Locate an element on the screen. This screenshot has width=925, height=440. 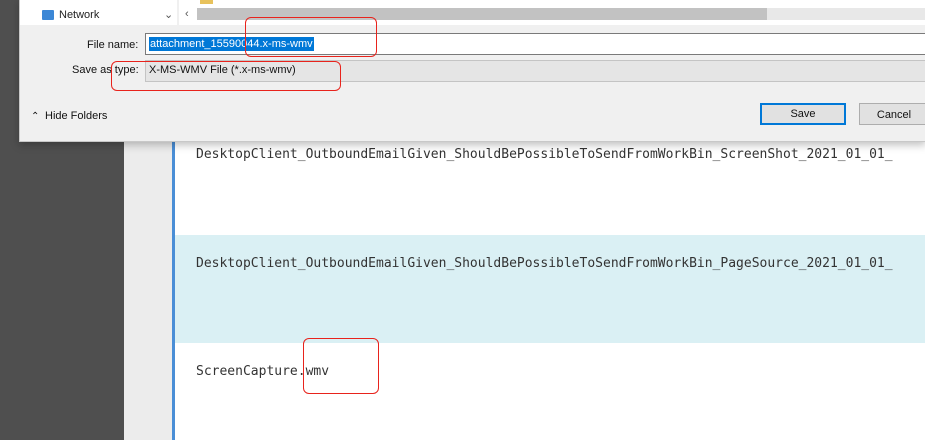
chevron-up-icon: ⌃ is located at coordinates (35, 116).